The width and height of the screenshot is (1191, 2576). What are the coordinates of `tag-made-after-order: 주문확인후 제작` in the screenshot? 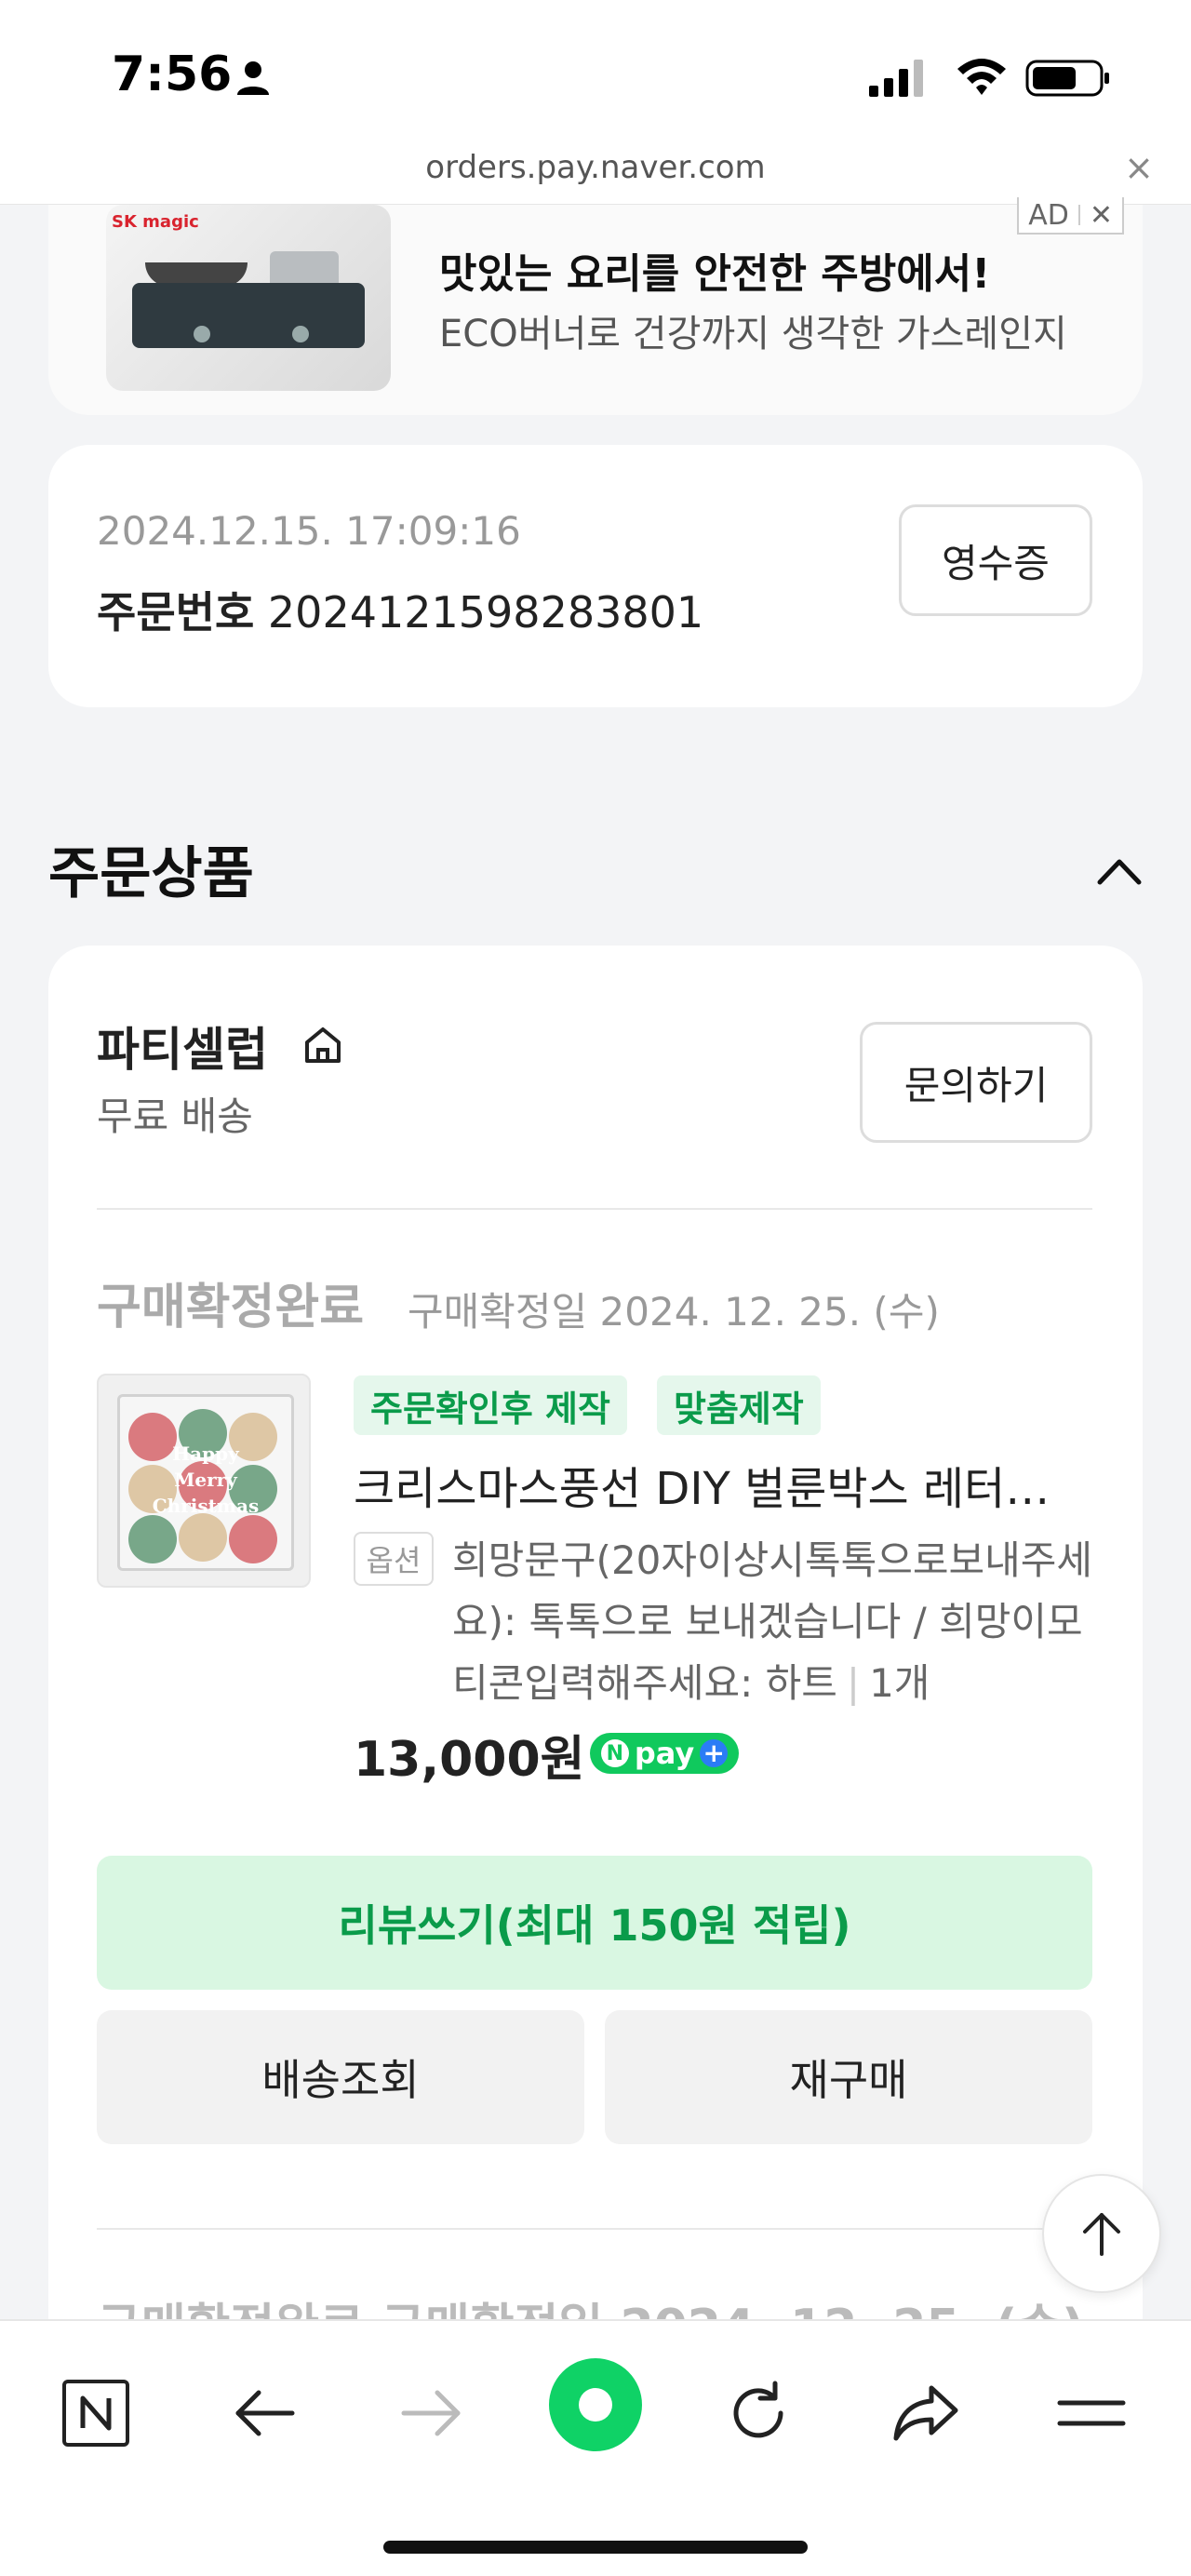 It's located at (490, 1405).